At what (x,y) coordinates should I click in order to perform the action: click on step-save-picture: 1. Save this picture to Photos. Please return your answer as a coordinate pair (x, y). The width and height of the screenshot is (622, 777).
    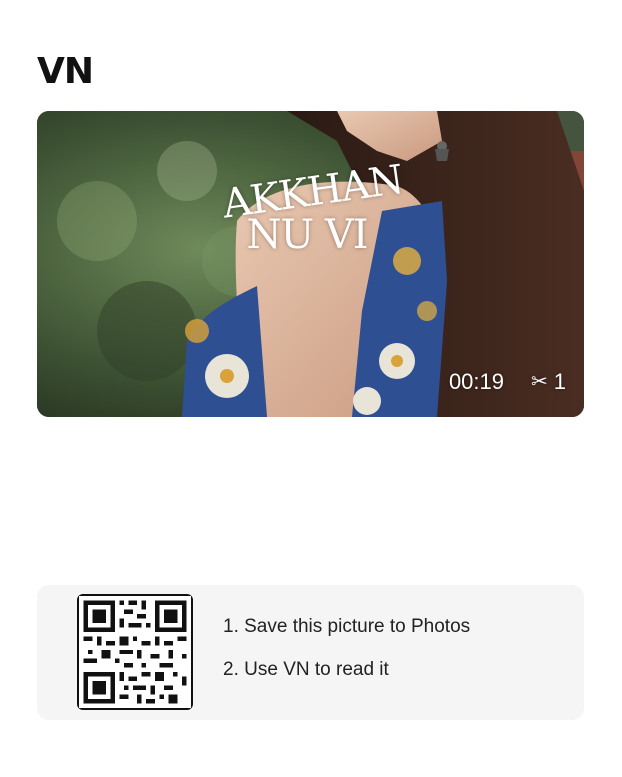
    Looking at the image, I should click on (347, 626).